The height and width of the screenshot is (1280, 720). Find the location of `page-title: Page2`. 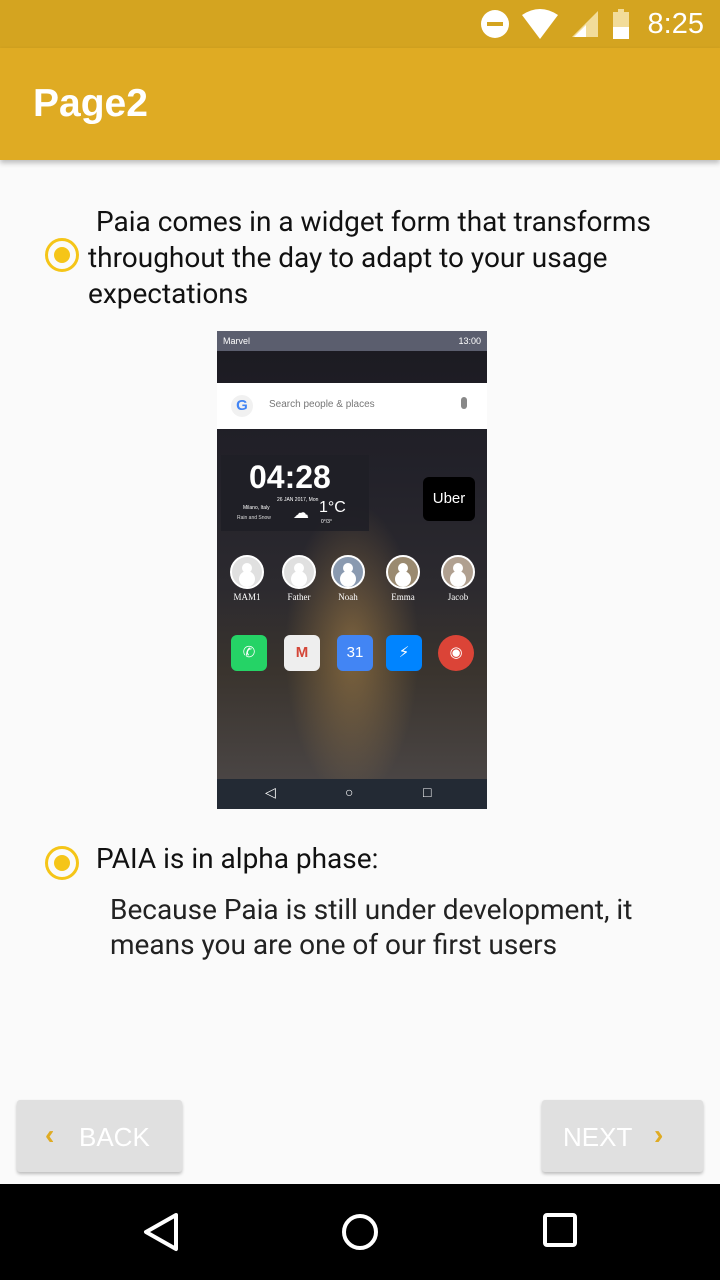

page-title: Page2 is located at coordinates (90, 103).